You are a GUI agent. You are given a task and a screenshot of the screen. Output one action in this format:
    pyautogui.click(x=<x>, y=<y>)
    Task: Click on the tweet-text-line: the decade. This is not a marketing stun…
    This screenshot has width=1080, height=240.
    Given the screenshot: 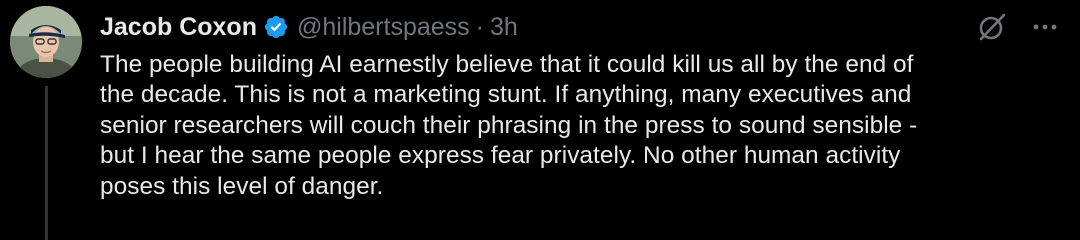 What is the action you would take?
    pyautogui.click(x=506, y=95)
    